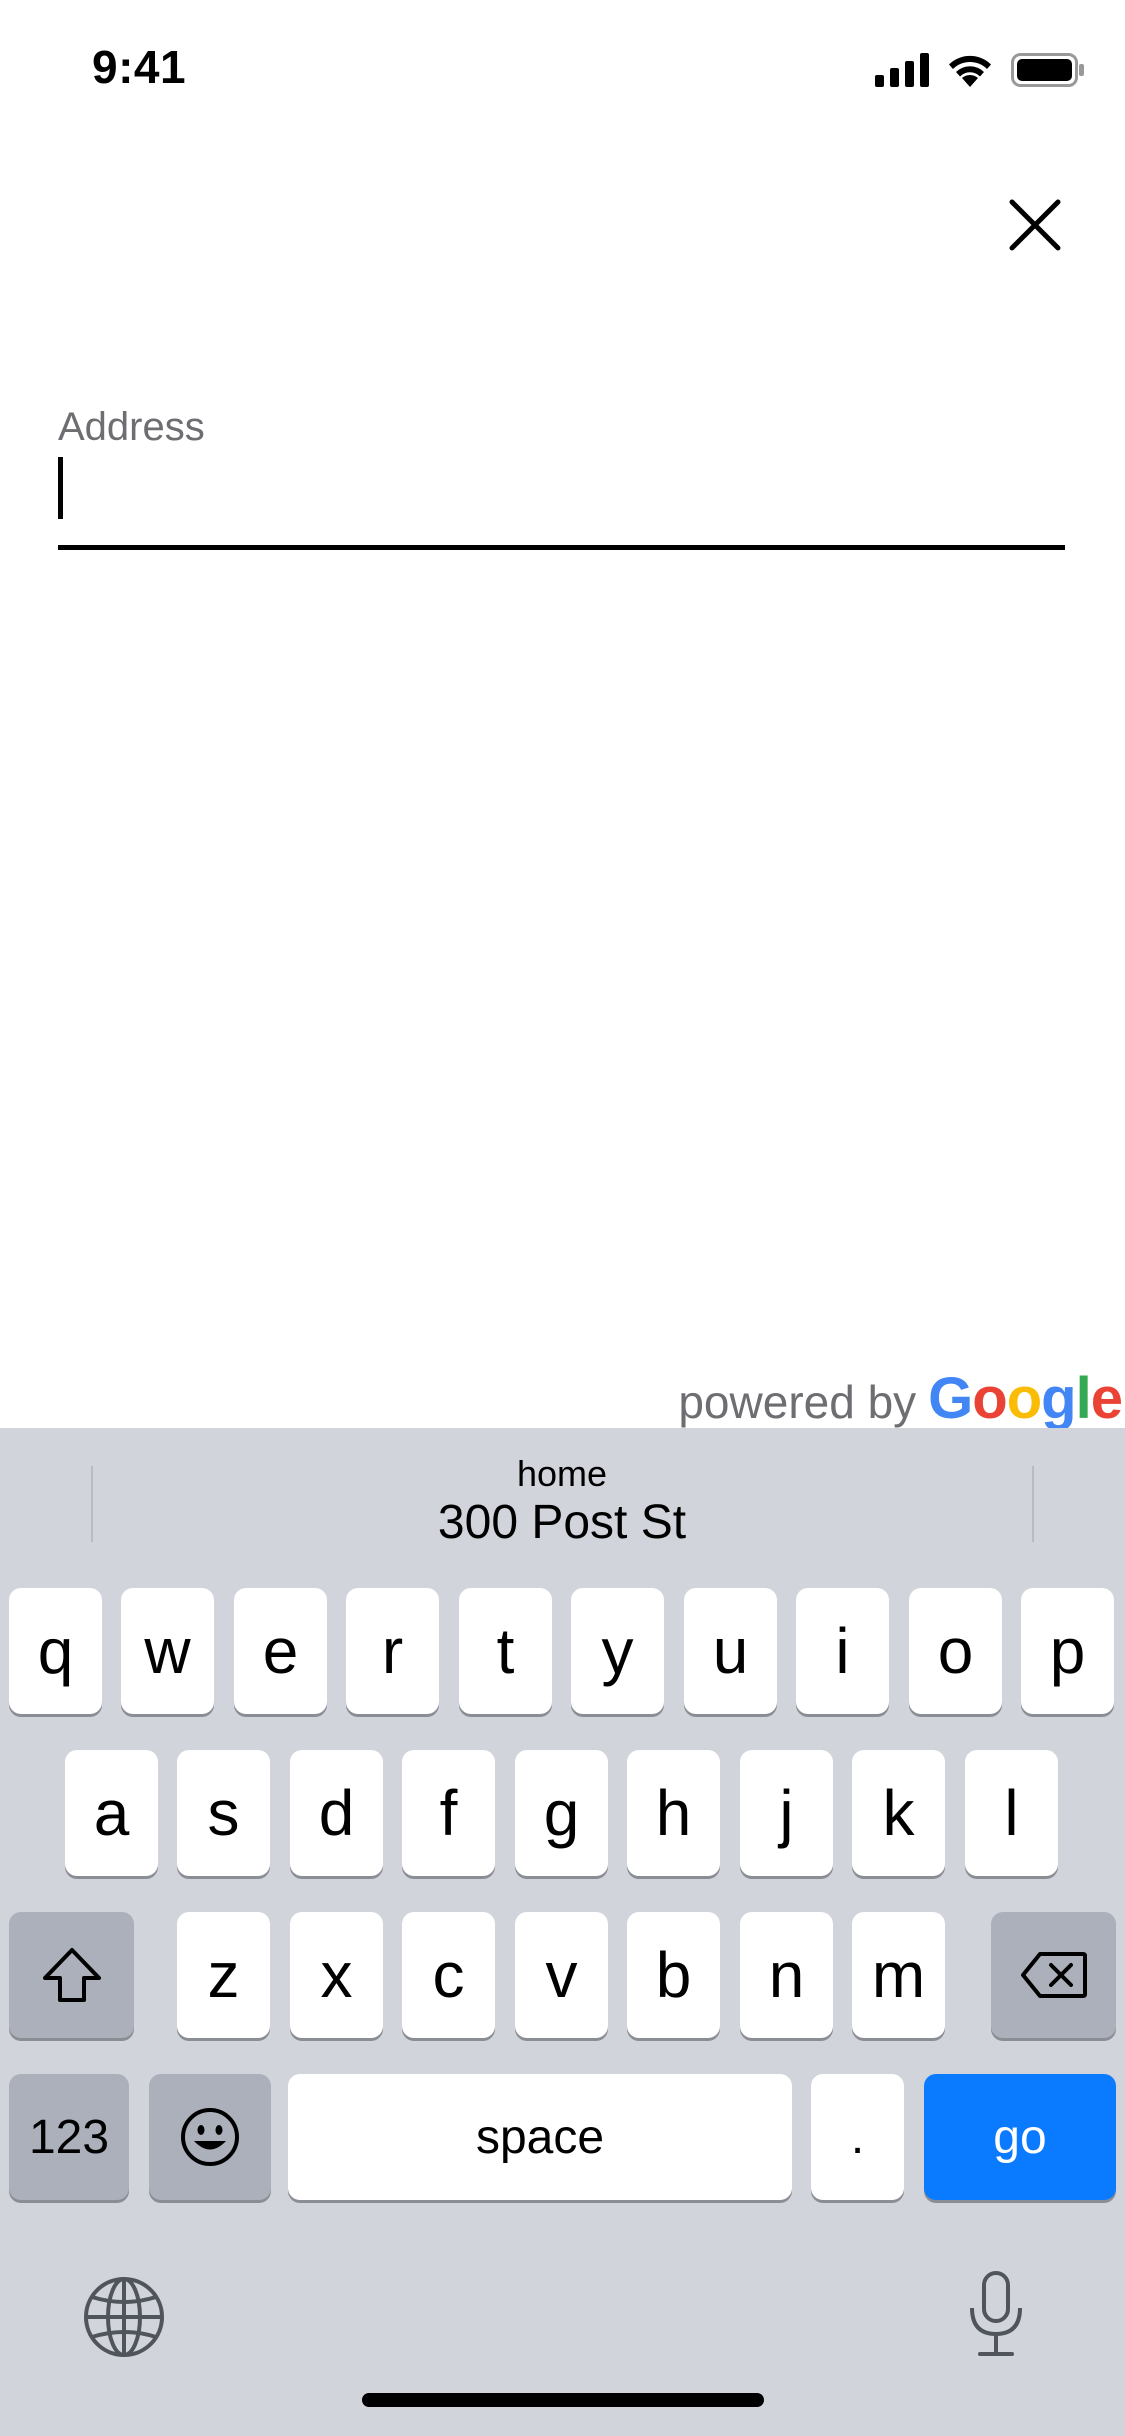 Image resolution: width=1125 pixels, height=2436 pixels. What do you see at coordinates (902, 70) in the screenshot?
I see `cellular-signal-icon` at bounding box center [902, 70].